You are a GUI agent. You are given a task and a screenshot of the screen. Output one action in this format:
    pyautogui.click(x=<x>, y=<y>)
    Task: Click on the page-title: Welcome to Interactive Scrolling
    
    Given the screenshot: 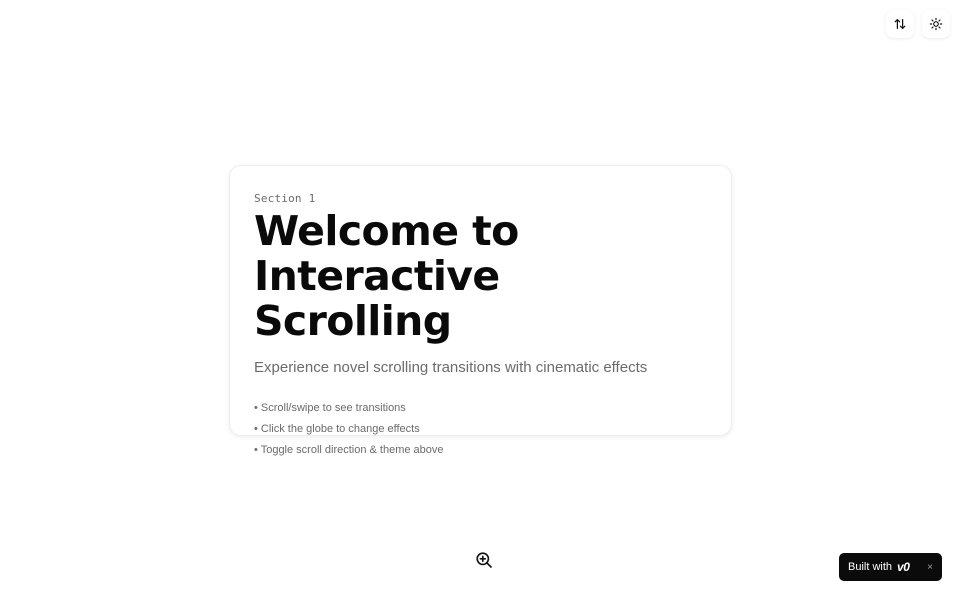 What is the action you would take?
    pyautogui.click(x=480, y=276)
    